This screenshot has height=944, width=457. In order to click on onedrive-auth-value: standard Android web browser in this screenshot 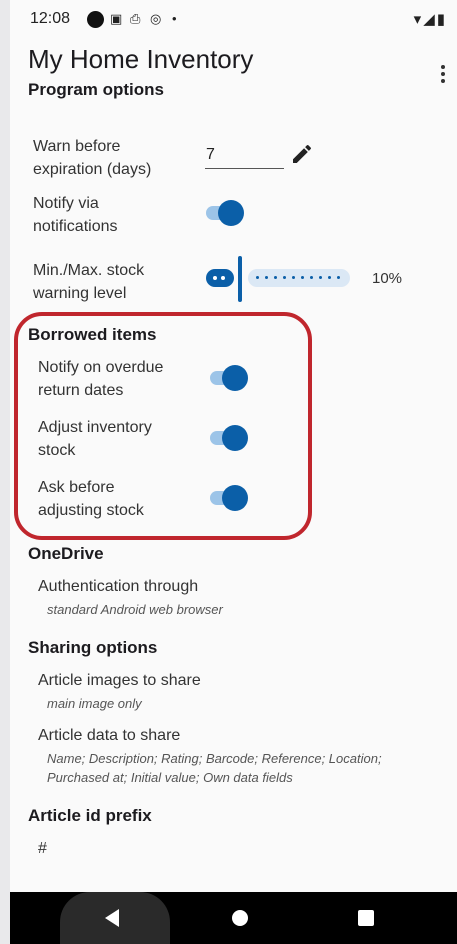, I will do `click(135, 609)`.